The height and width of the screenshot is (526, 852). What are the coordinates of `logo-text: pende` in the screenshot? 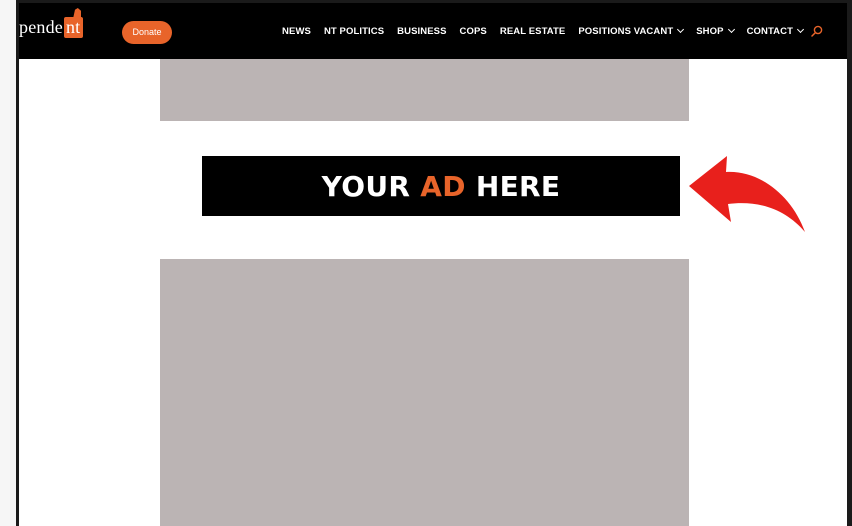 It's located at (41, 27).